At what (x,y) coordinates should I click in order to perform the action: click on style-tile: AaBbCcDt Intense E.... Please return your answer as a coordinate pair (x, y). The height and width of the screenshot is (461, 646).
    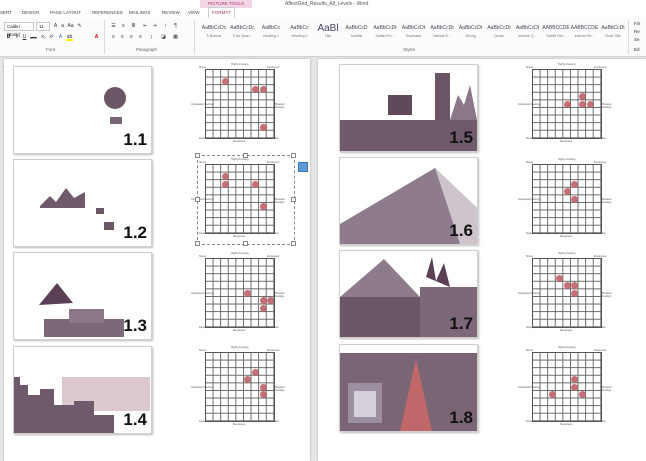
    Looking at the image, I should click on (442, 33).